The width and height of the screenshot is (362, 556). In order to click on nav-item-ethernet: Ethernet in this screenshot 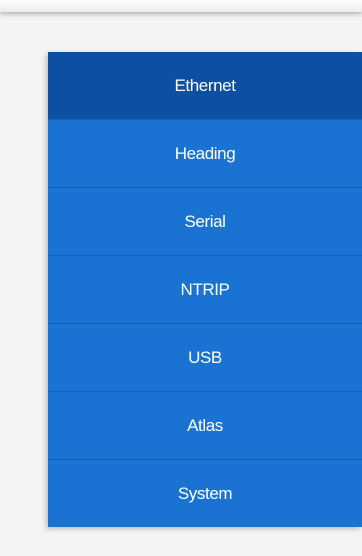, I will do `click(205, 85)`.